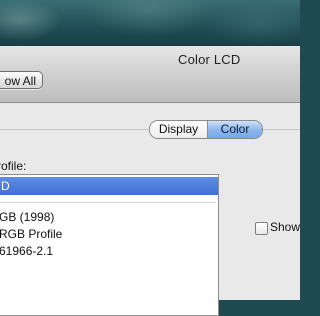  I want to click on tab-color: Color, so click(235, 129).